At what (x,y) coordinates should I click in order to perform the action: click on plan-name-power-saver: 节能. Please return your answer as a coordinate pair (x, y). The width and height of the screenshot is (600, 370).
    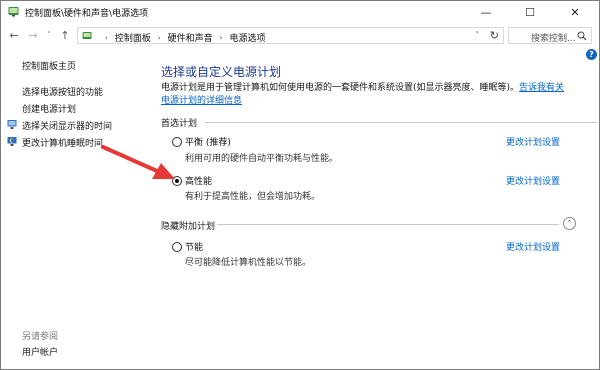
    Looking at the image, I should click on (194, 246).